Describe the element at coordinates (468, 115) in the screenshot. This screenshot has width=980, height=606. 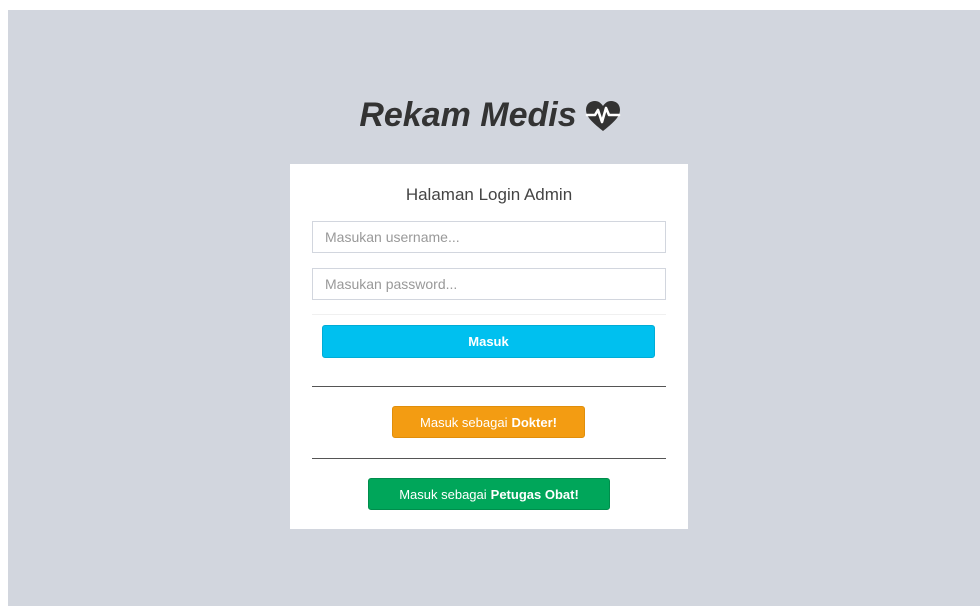
I see `app-title: Rekam Medis` at that location.